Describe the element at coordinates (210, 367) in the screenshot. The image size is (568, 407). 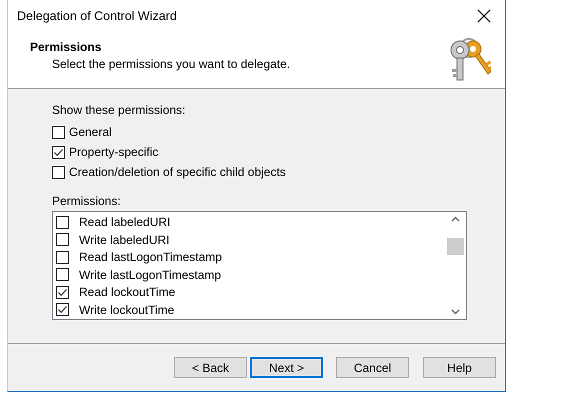
I see `dialog-button: < Back` at that location.